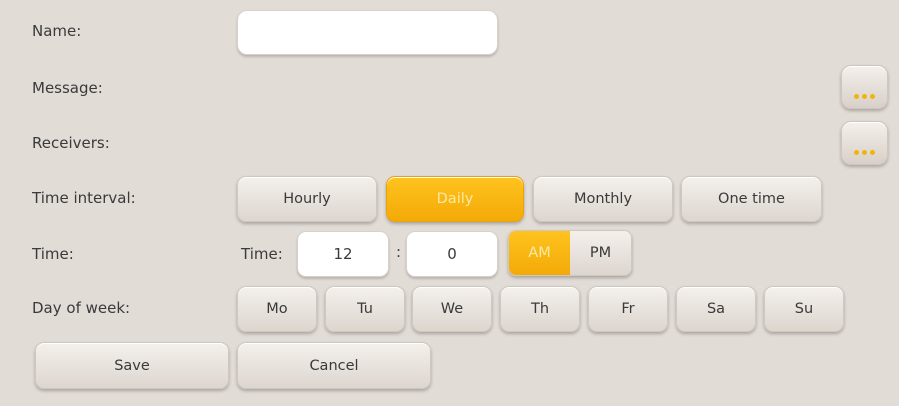 Image resolution: width=899 pixels, height=406 pixels. What do you see at coordinates (864, 87) in the screenshot?
I see `message-more-button` at bounding box center [864, 87].